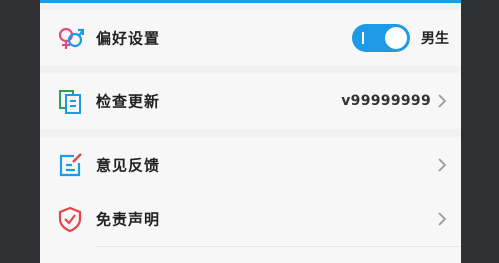  Describe the element at coordinates (386, 101) in the screenshot. I see `version-value: v99999999` at that location.